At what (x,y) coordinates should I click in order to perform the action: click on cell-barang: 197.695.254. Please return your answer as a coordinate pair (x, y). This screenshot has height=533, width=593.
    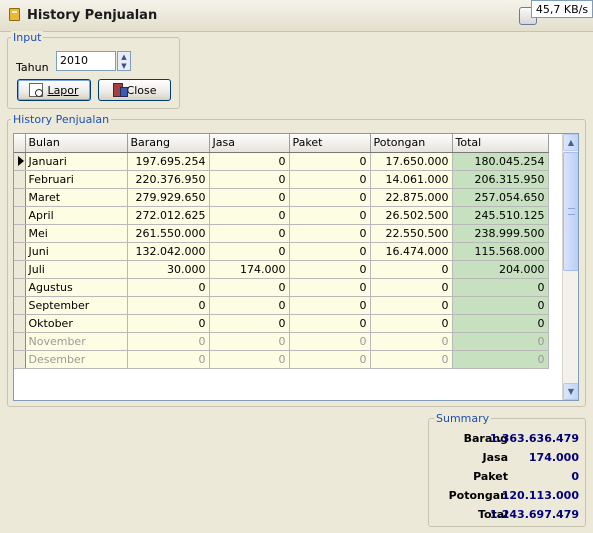
    Looking at the image, I should click on (168, 161).